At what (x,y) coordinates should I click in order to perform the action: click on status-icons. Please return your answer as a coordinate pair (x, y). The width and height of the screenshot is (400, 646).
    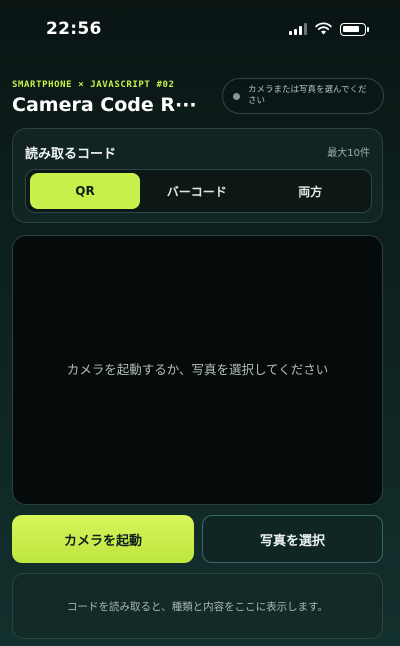
    Looking at the image, I should click on (329, 29).